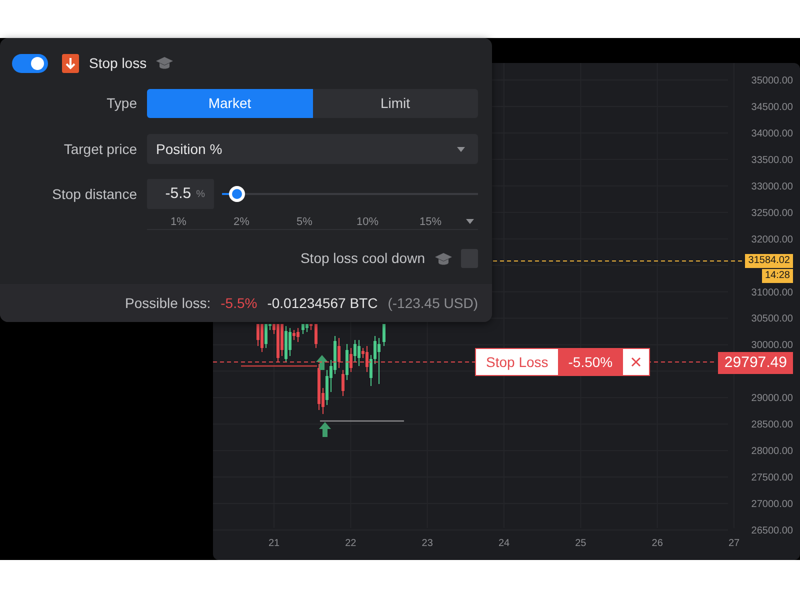 This screenshot has width=800, height=600. What do you see at coordinates (239, 303) in the screenshot?
I see `loss-percent: -5.5%` at bounding box center [239, 303].